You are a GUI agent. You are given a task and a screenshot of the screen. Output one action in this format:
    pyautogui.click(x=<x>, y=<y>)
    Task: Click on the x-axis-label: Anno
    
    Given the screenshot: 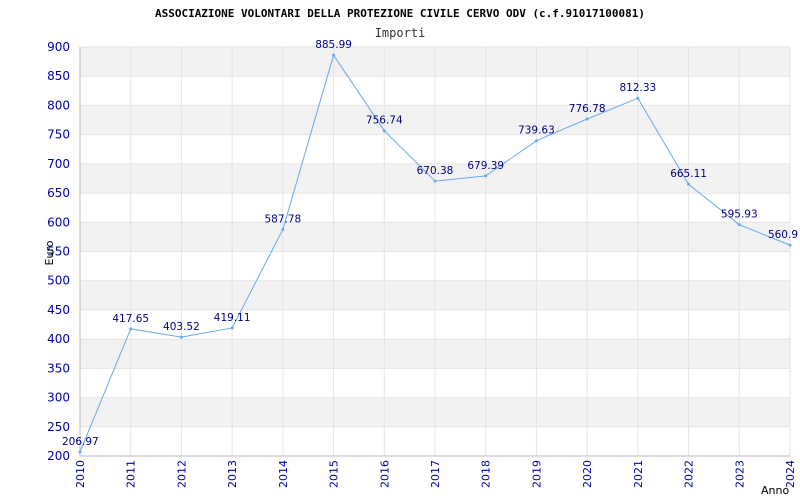 What is the action you would take?
    pyautogui.click(x=775, y=490)
    